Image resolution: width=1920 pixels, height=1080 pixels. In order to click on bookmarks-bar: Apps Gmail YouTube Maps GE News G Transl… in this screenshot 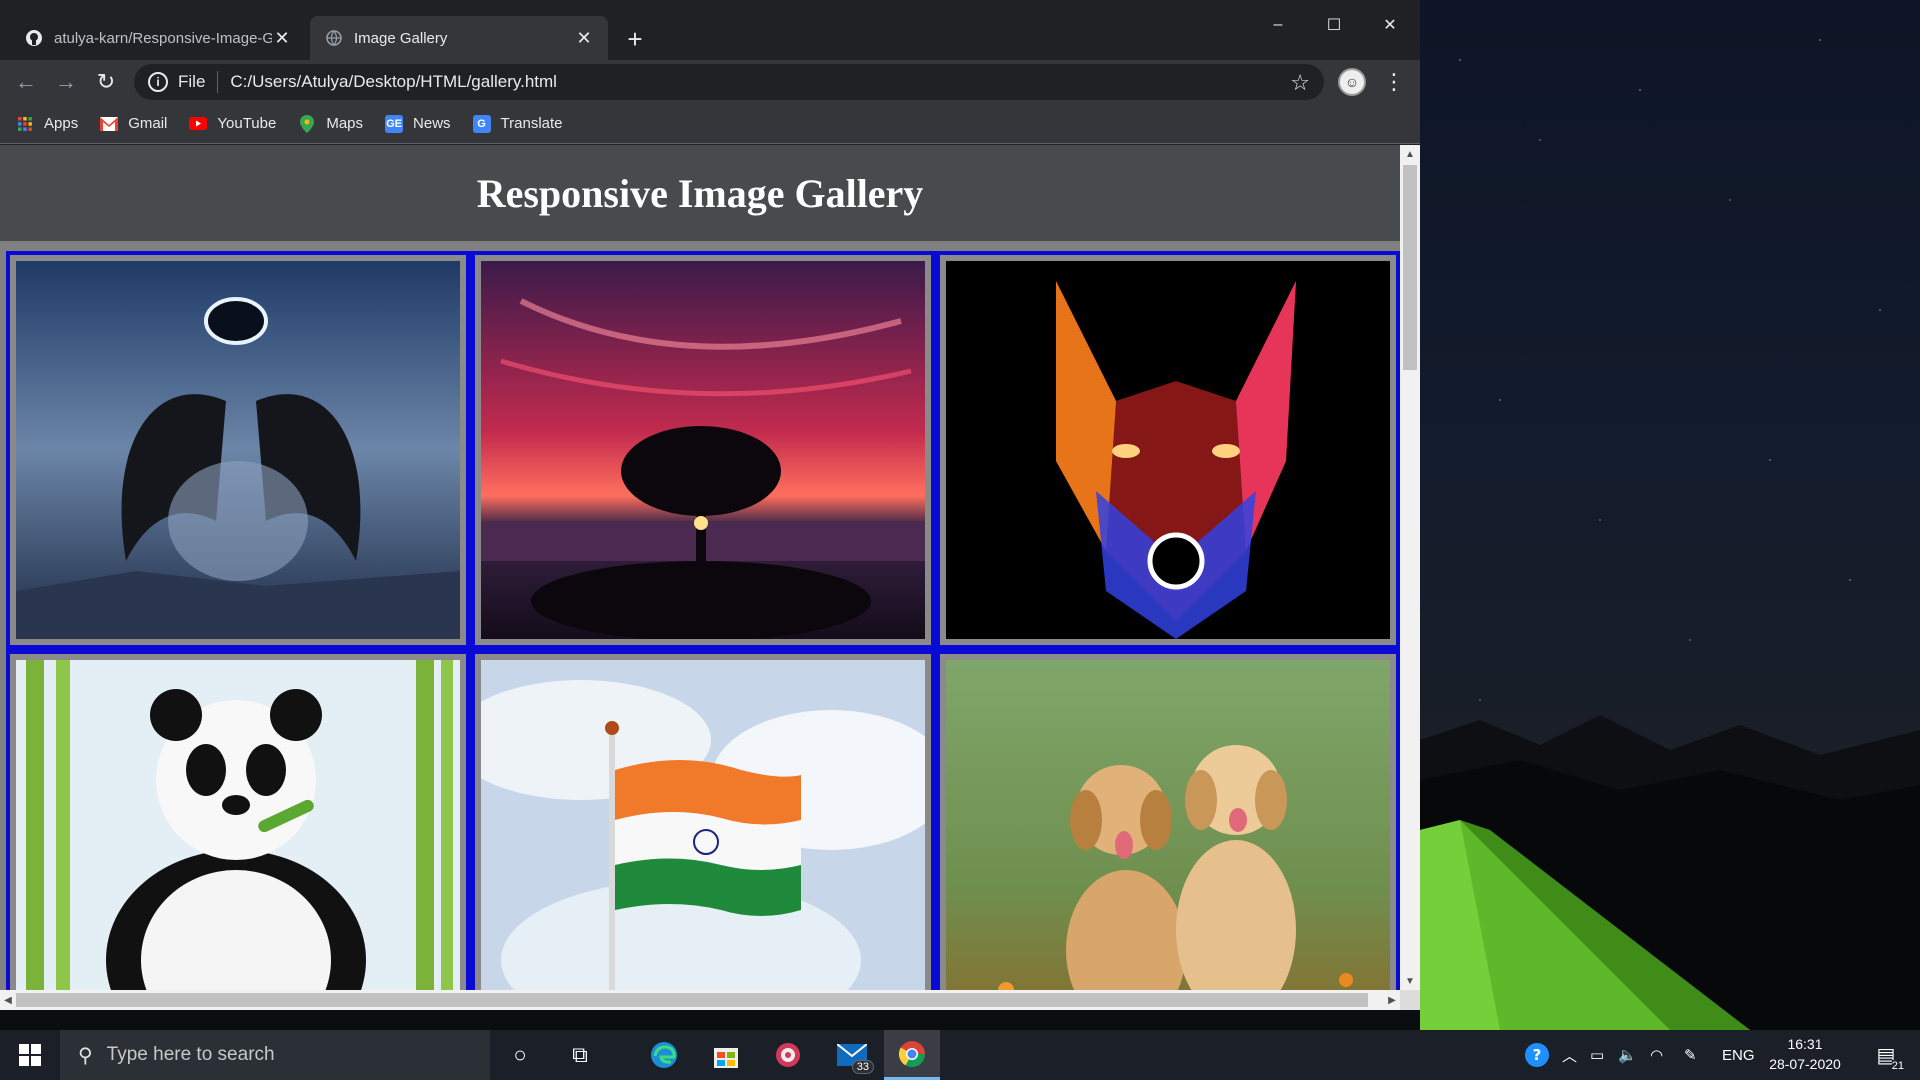, I will do `click(710, 124)`.